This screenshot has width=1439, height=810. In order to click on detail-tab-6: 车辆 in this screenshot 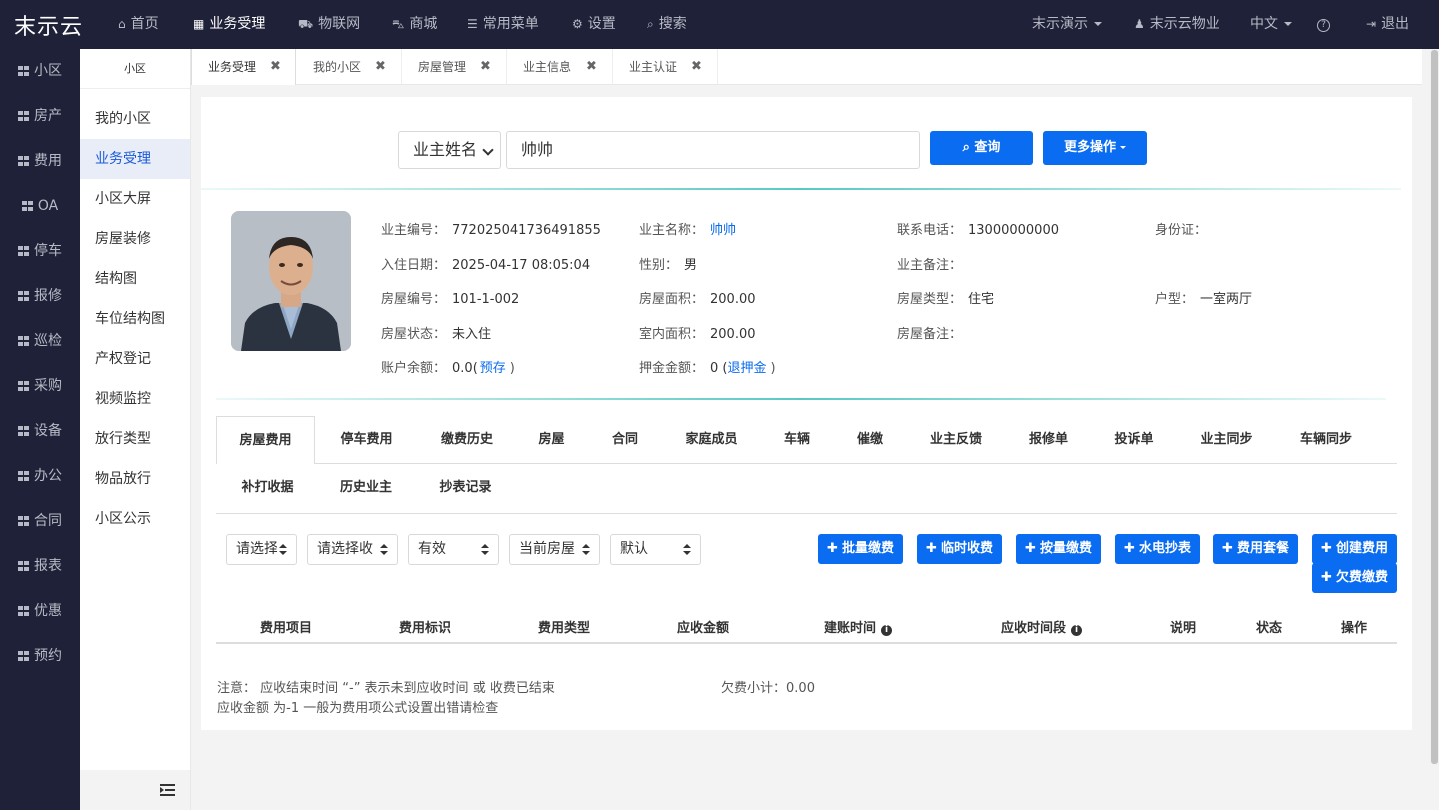, I will do `click(797, 440)`.